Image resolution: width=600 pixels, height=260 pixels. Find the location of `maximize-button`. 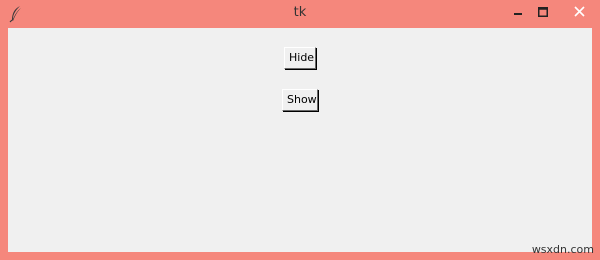

maximize-button is located at coordinates (543, 11).